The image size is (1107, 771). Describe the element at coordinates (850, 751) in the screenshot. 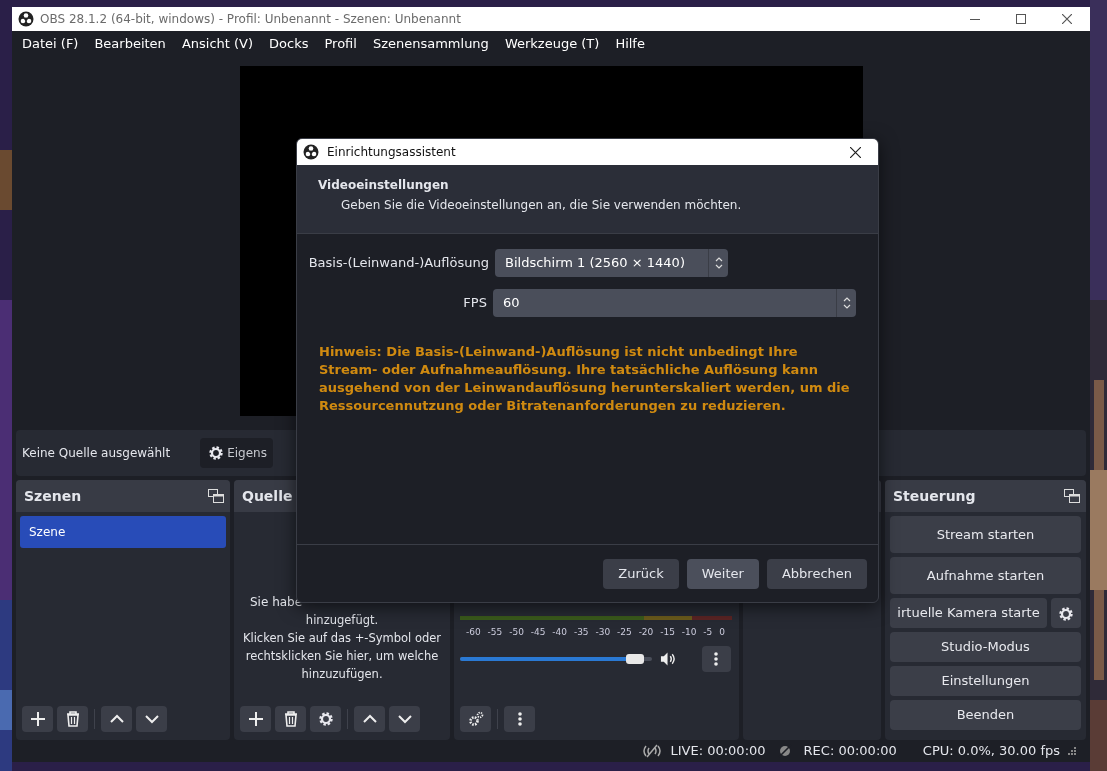

I see `rec-status: REC: 00:00:00` at that location.